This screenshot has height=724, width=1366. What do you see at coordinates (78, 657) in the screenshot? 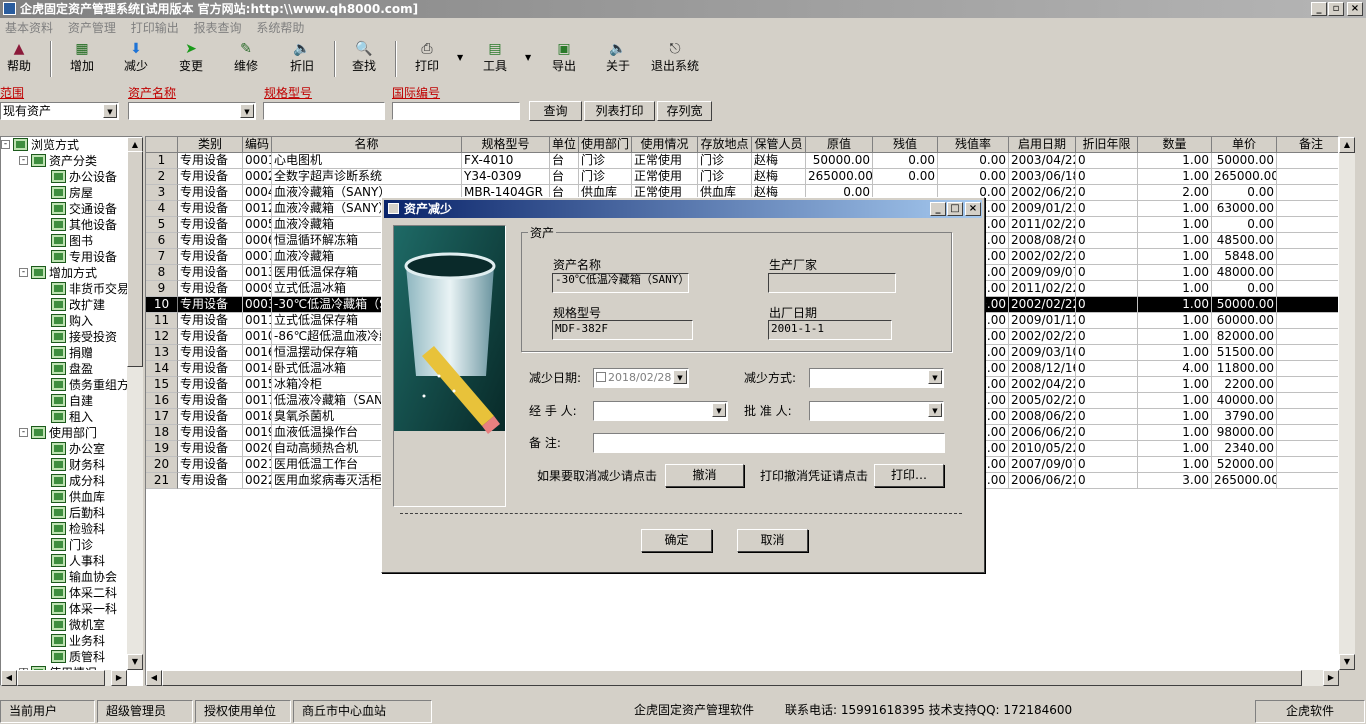
I see `tree-node: 质管科` at bounding box center [78, 657].